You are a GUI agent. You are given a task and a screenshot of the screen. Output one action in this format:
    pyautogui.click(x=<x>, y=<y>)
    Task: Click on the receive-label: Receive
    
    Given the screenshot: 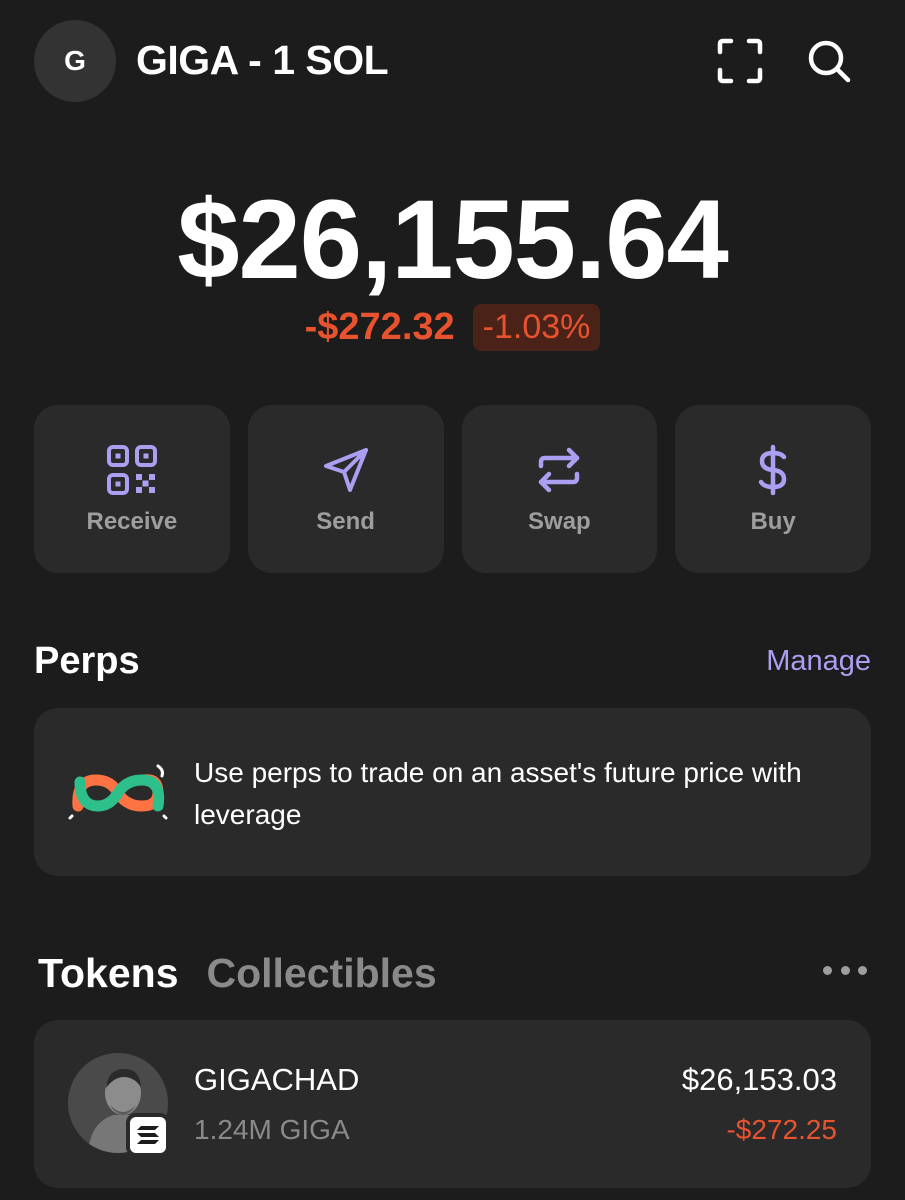 What is the action you would take?
    pyautogui.click(x=132, y=521)
    